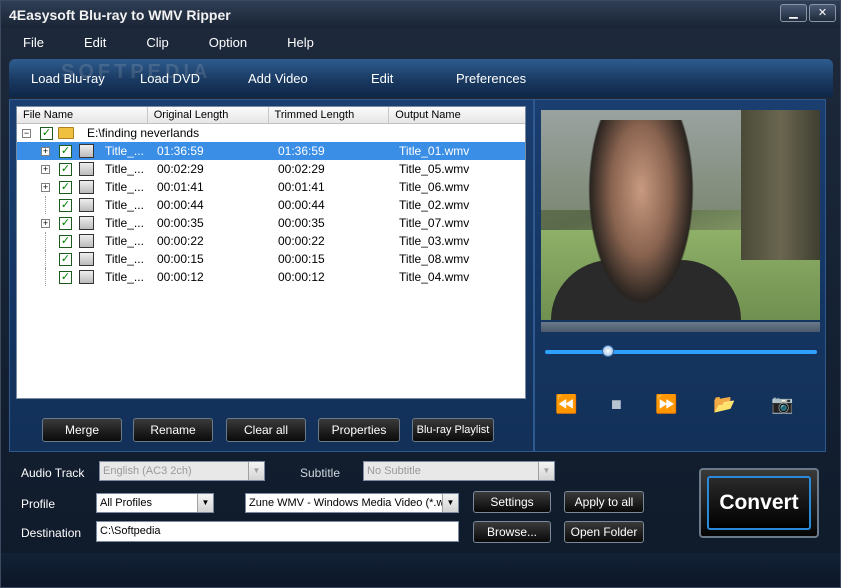 The image size is (841, 588). Describe the element at coordinates (301, 223) in the screenshot. I see `cell-trimmed-length: 00:00:35` at that location.